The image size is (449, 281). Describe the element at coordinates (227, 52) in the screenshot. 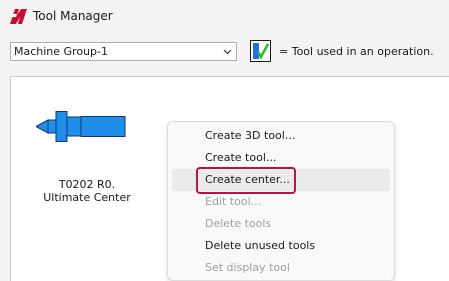

I see `chevron-down-icon` at that location.